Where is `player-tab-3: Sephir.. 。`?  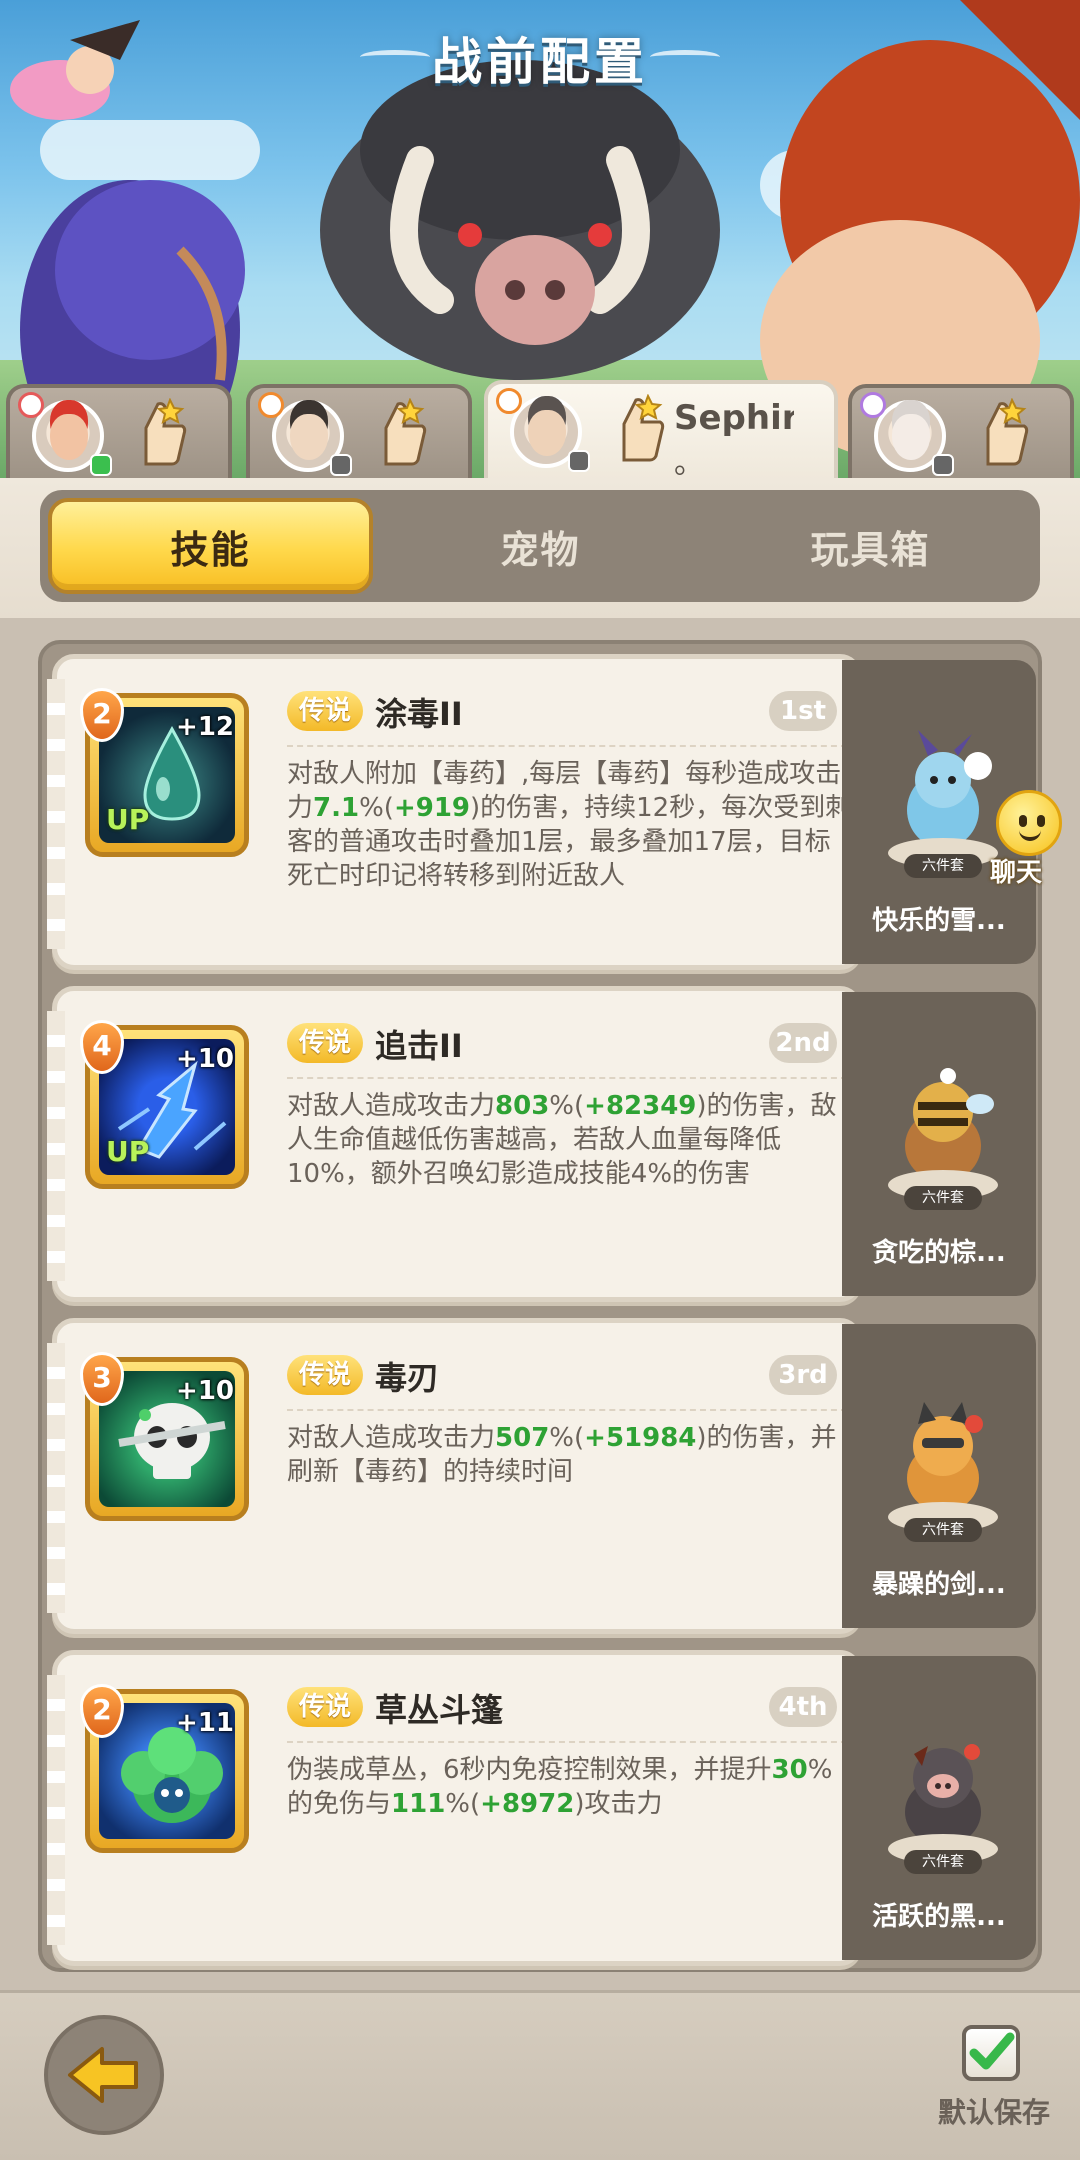 player-tab-3: Sephir.. 。 is located at coordinates (661, 430).